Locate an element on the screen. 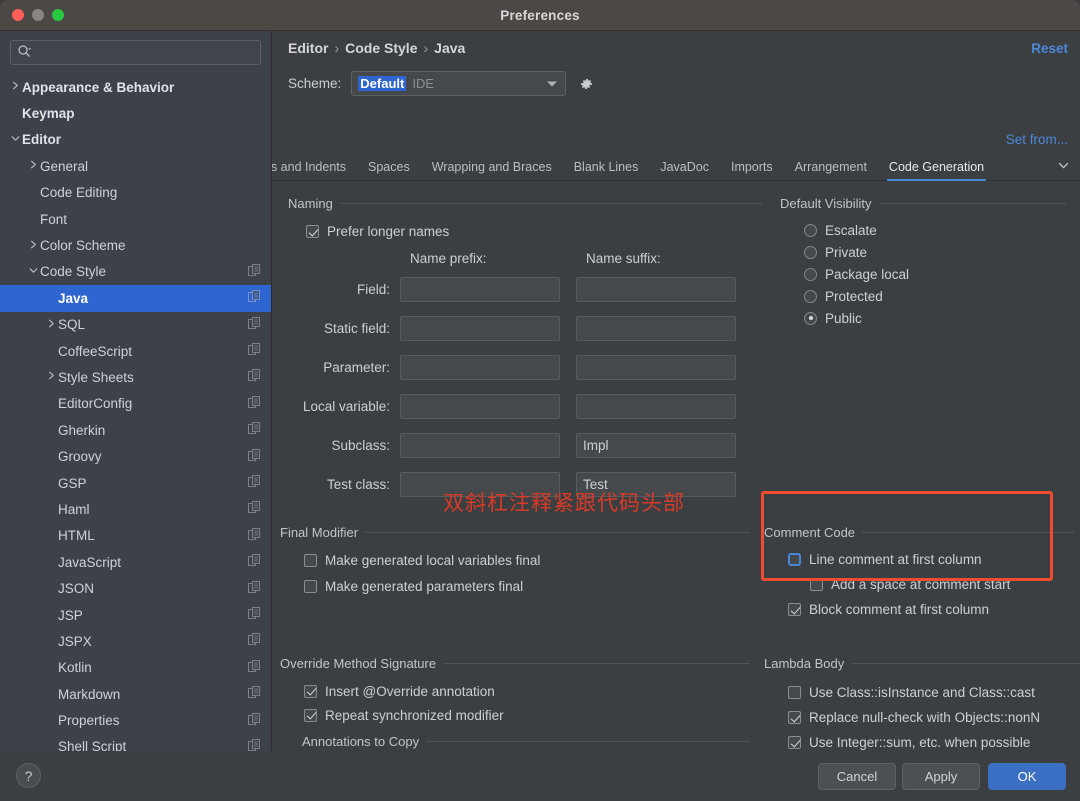 Image resolution: width=1080 pixels, height=801 pixels. sidebar-item-keymap: Keymap is located at coordinates (135, 113).